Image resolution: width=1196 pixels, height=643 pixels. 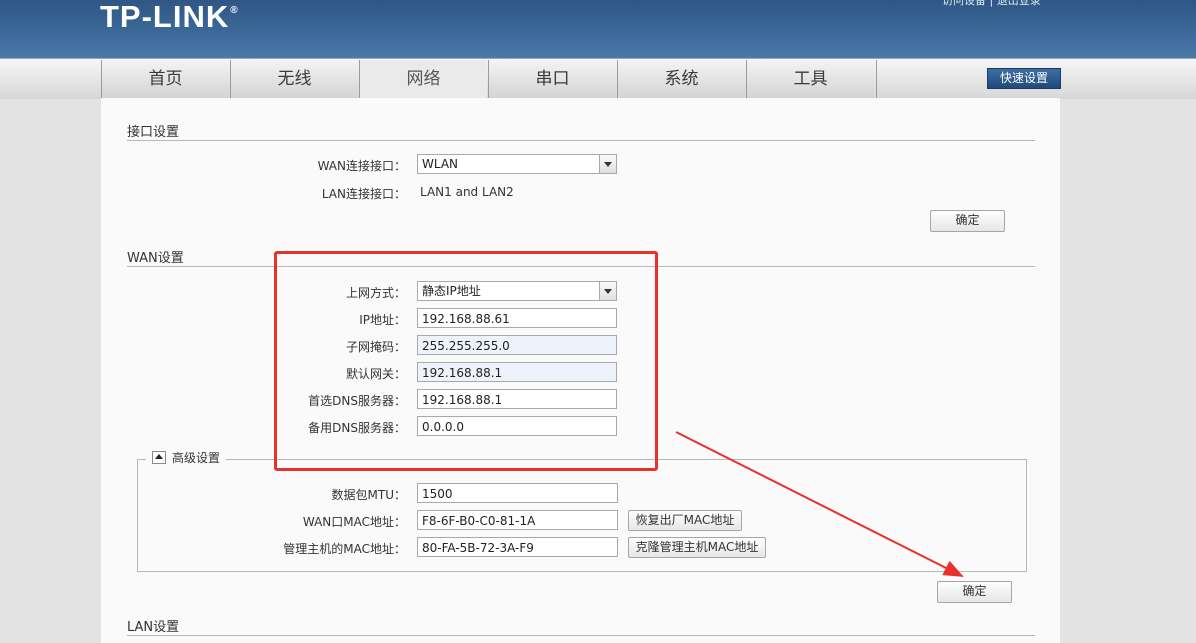 What do you see at coordinates (685, 520) in the screenshot?
I see `restore-factory-mac-button: 恢复出厂MAC地址` at bounding box center [685, 520].